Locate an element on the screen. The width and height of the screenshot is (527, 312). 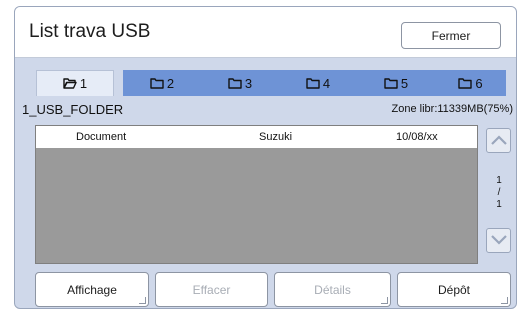
tab-folder-4: 4 is located at coordinates (318, 83).